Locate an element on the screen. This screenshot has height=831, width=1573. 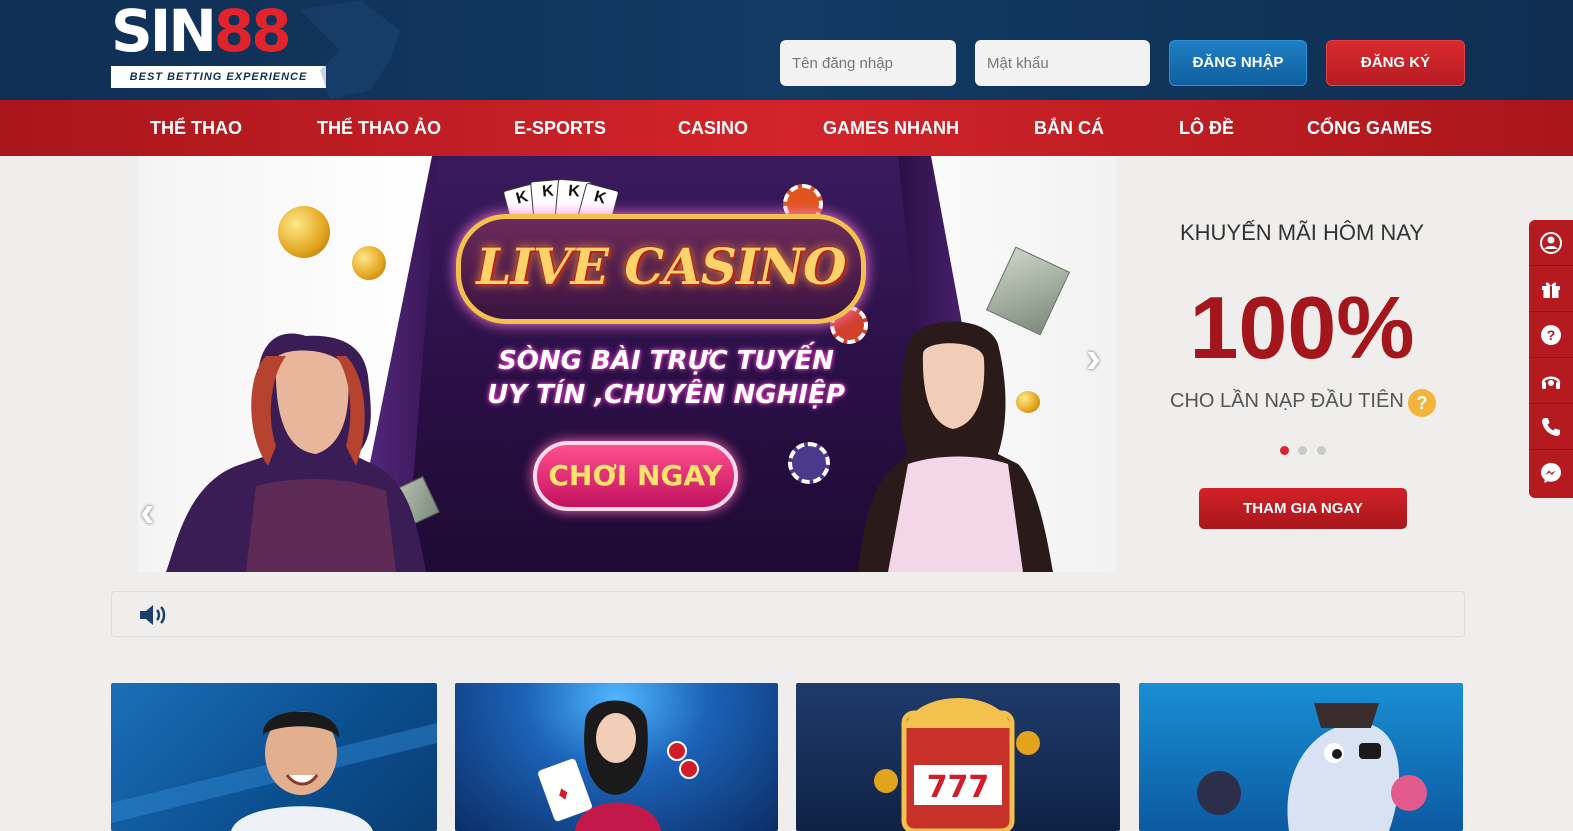
casino-host-left-image is located at coordinates (296, 452).